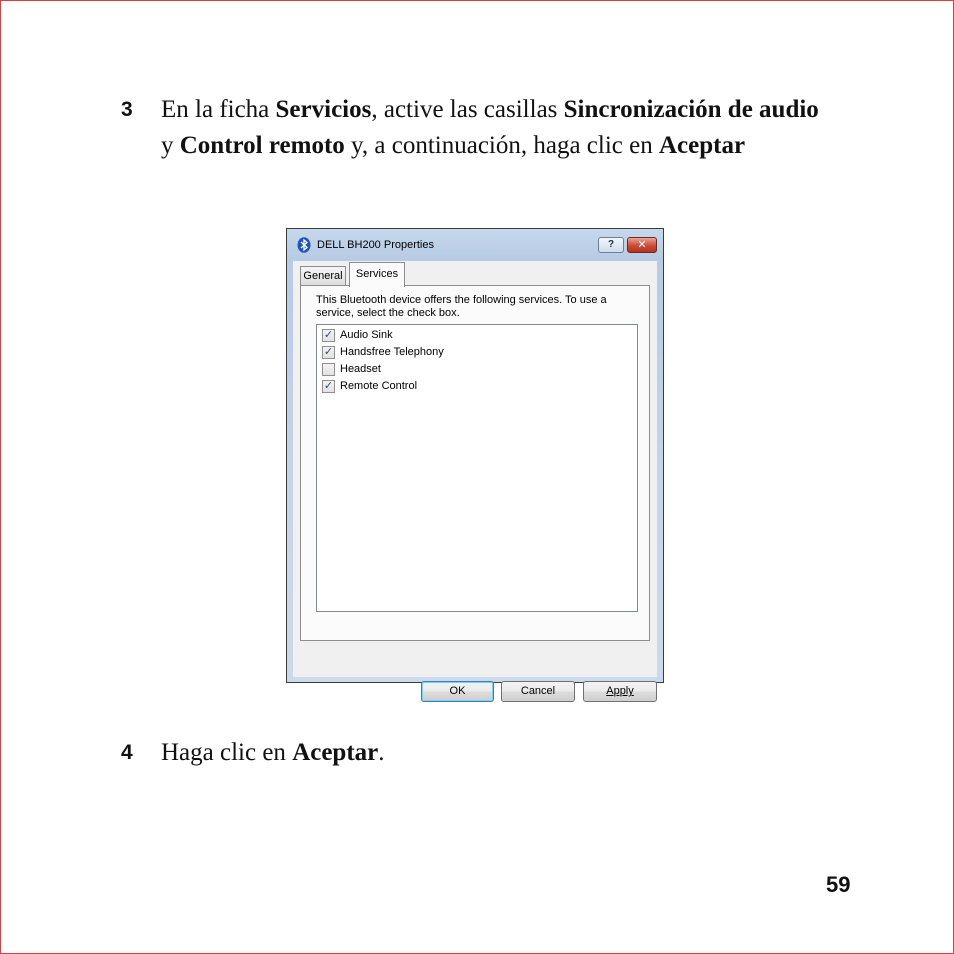 The height and width of the screenshot is (954, 954). Describe the element at coordinates (262, 145) in the screenshot. I see `bold-term-control-remoto: Control remoto` at that location.